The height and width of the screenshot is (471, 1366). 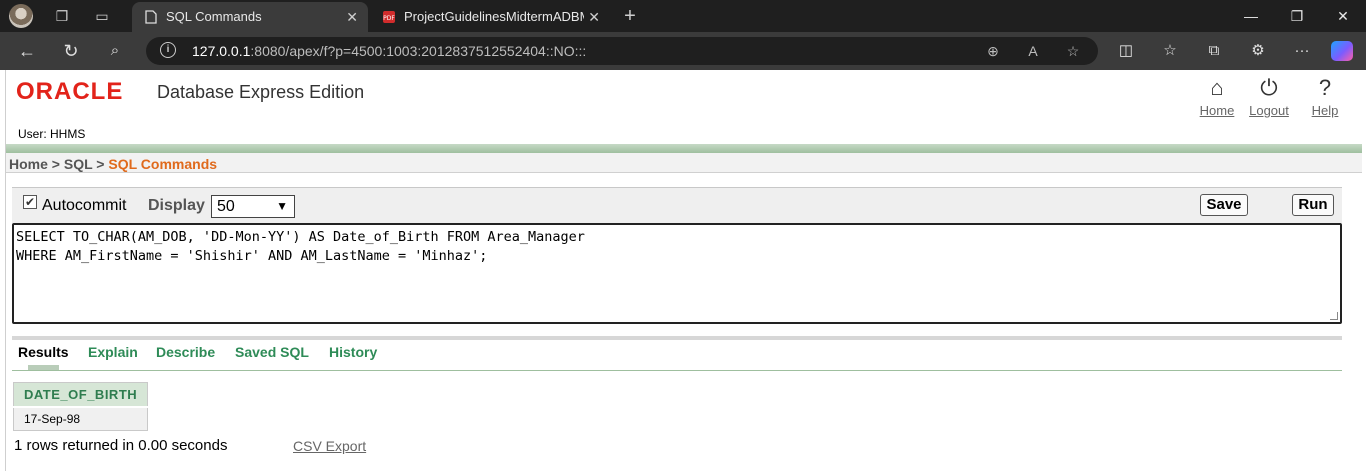 What do you see at coordinates (1343, 16) in the screenshot?
I see `close-window-icon: ✕` at bounding box center [1343, 16].